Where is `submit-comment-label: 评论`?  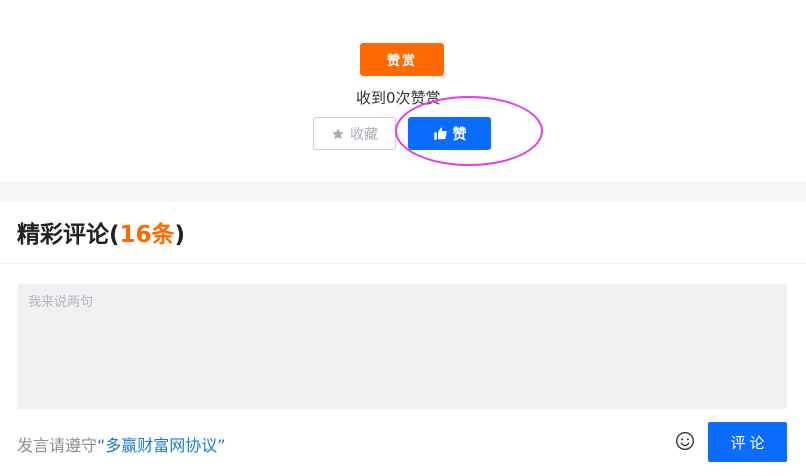 submit-comment-label: 评论 is located at coordinates (749, 442).